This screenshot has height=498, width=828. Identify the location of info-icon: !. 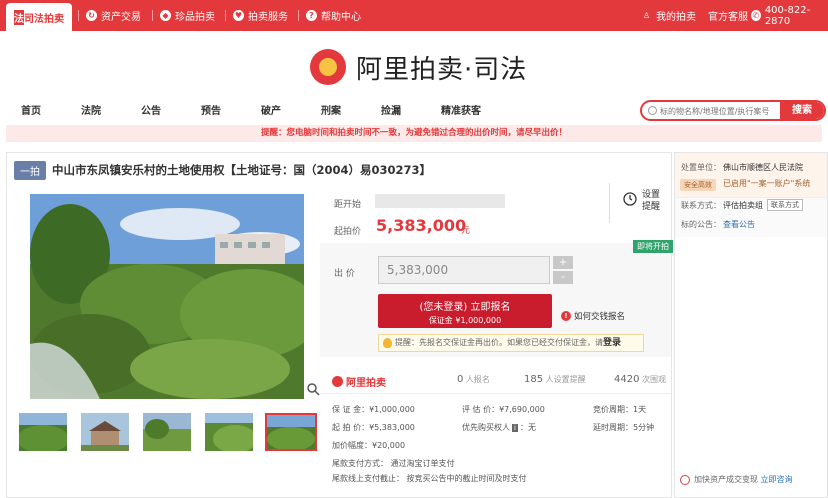
(566, 316).